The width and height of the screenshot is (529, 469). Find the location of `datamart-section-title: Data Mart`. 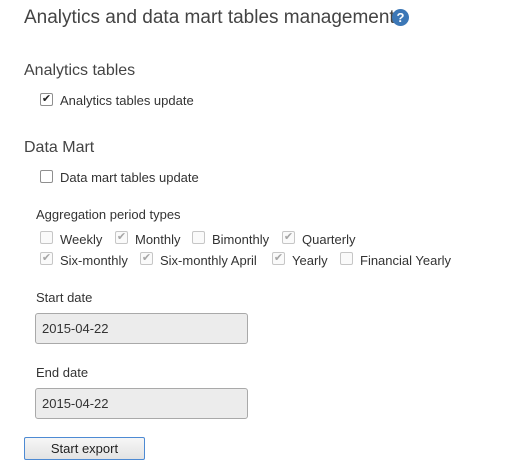

datamart-section-title: Data Mart is located at coordinates (59, 147).